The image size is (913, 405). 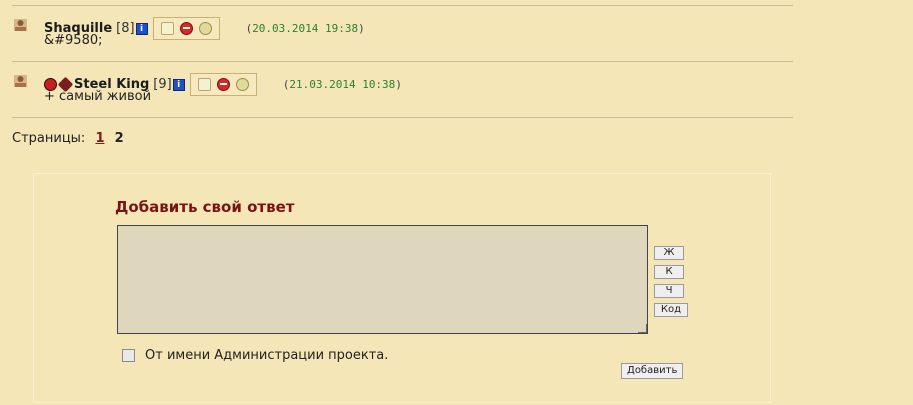 What do you see at coordinates (162, 84) in the screenshot?
I see `author-rank: [9]` at bounding box center [162, 84].